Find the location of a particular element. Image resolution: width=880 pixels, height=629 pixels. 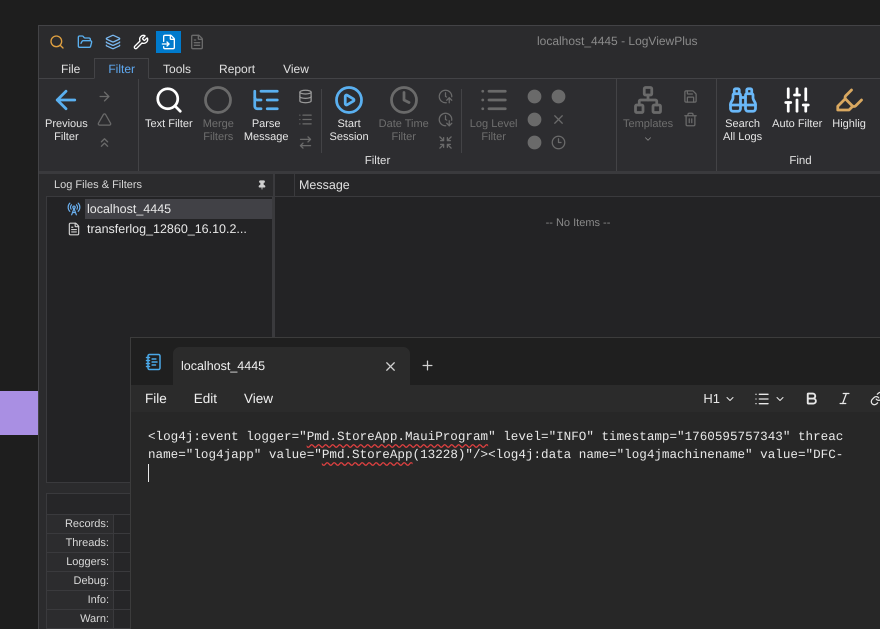

editor-tab: localhost_4445 is located at coordinates (291, 366).